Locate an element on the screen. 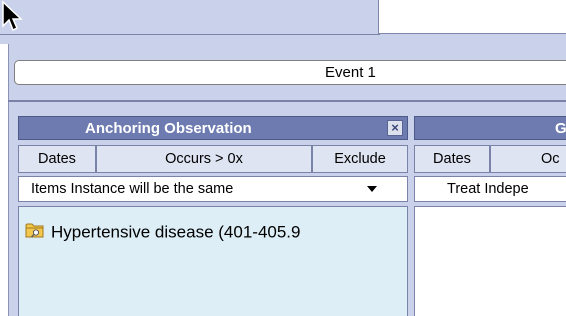 This screenshot has height=316, width=566. event-label: Event 1 is located at coordinates (350, 72).